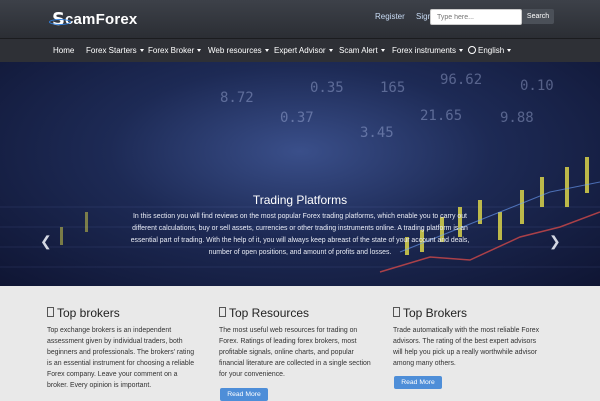 This screenshot has height=401, width=600. I want to click on svg-text: 165, so click(392, 88).